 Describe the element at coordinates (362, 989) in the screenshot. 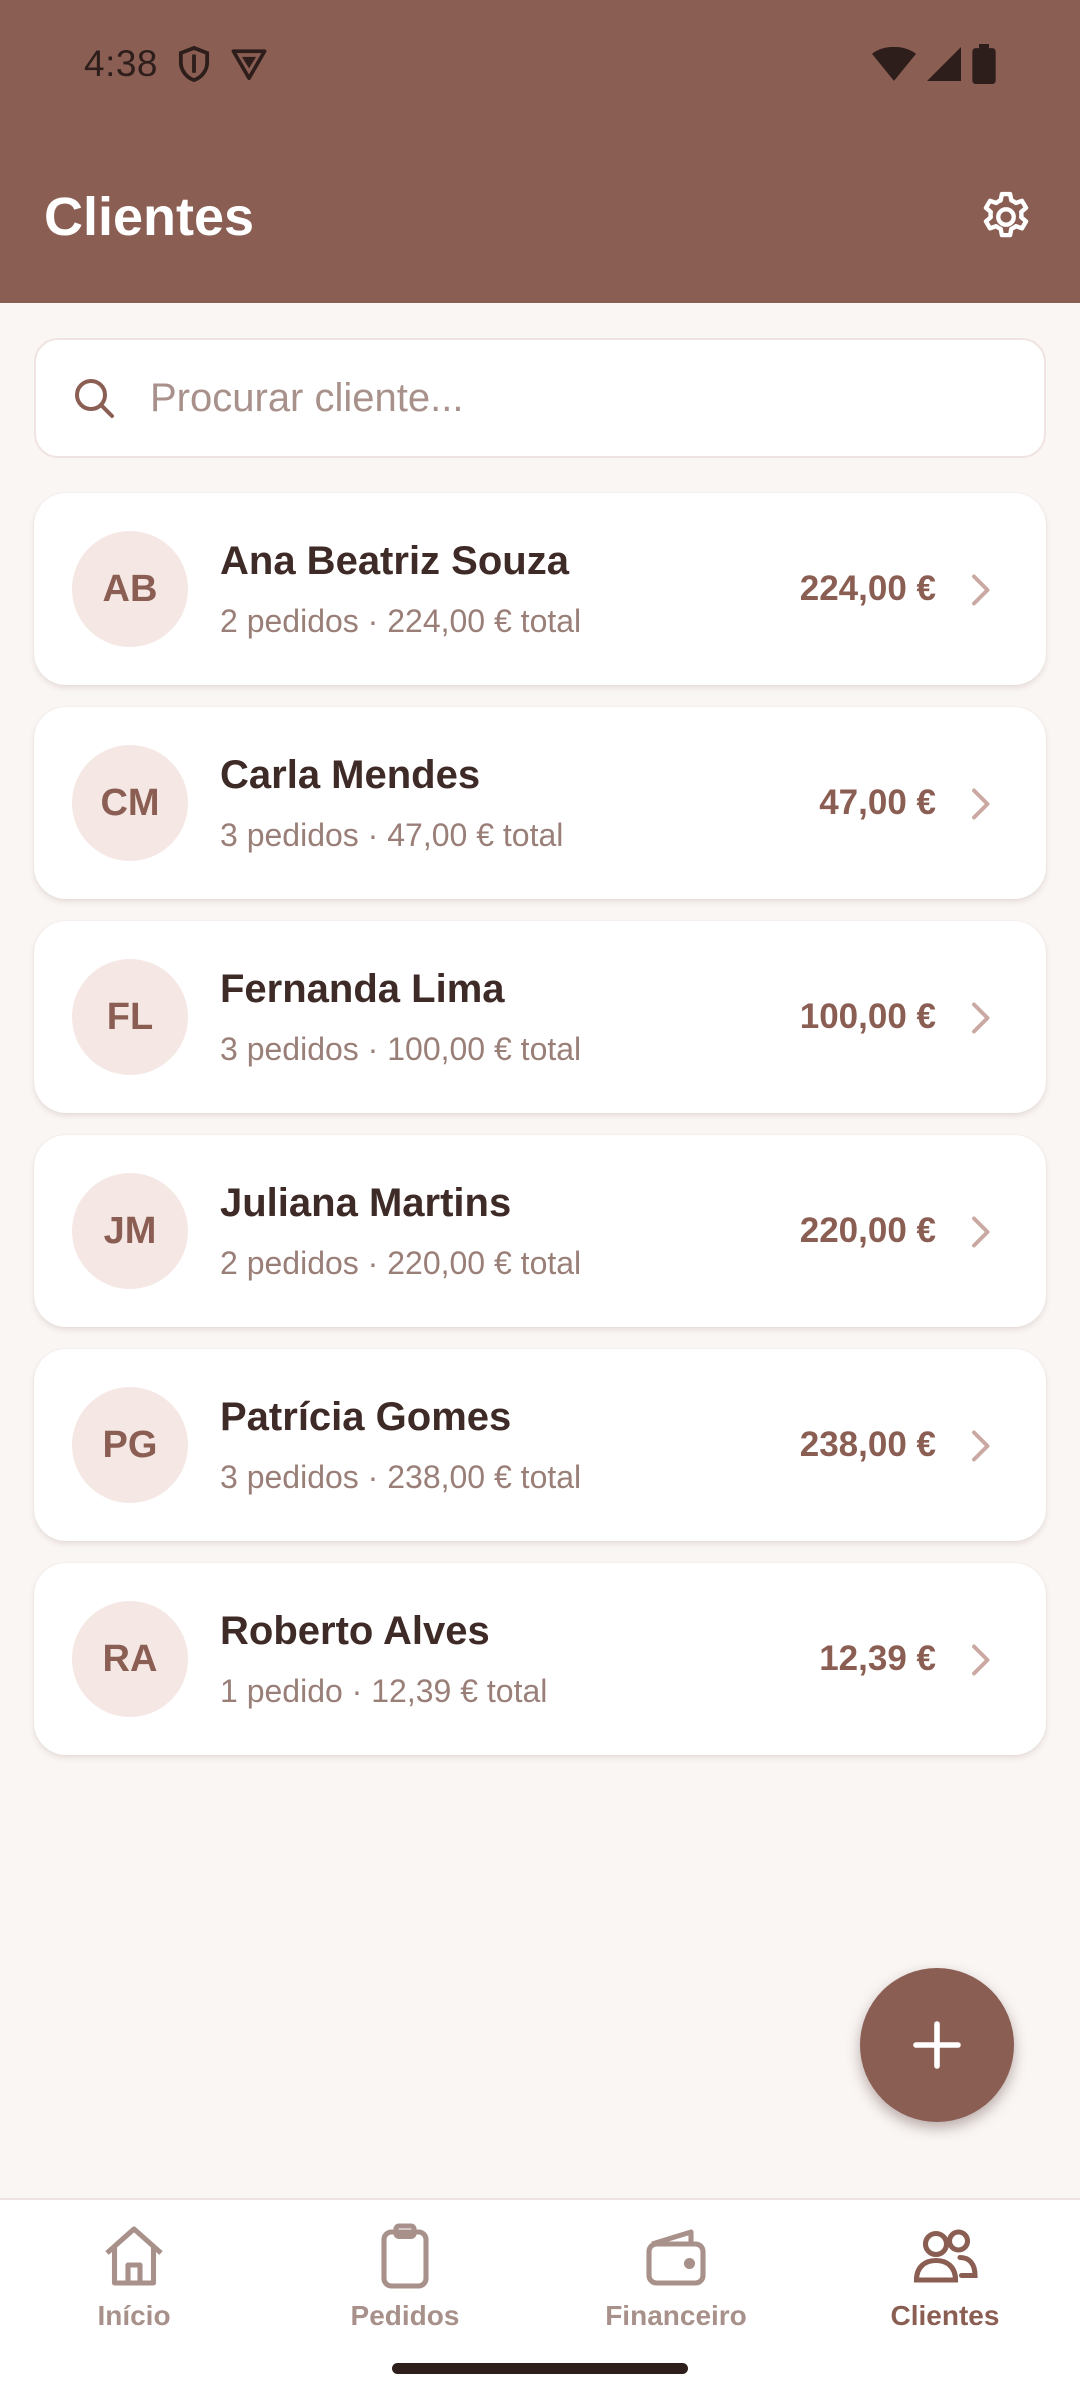

I see `client-name: Fernanda Lima` at that location.